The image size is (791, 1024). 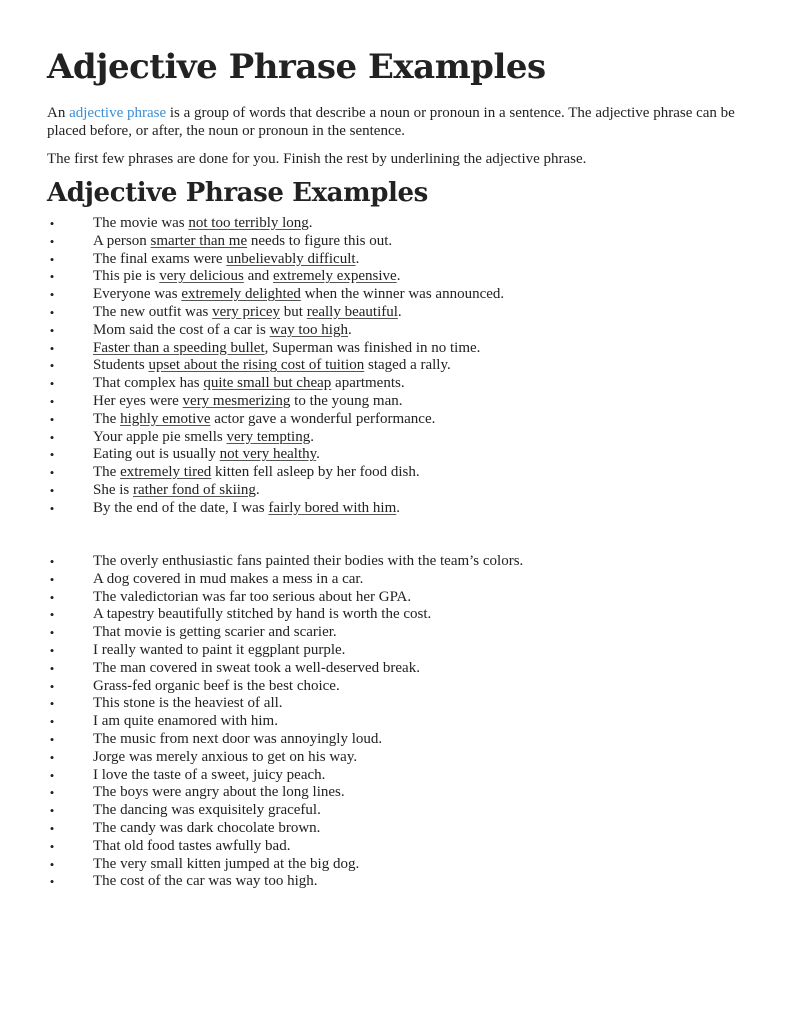 I want to click on underlined-adjective-phrase: fairly bored with him, so click(x=332, y=507).